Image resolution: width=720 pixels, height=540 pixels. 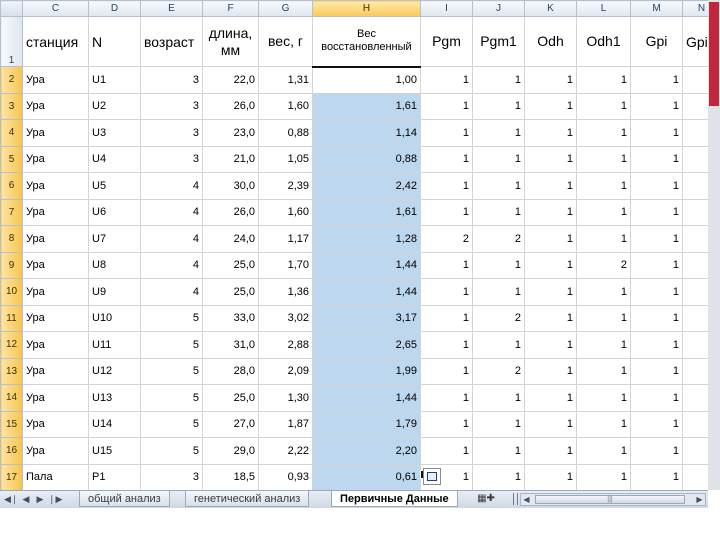 What do you see at coordinates (285, 265) in the screenshot?
I see `cell-weight: 1,70` at bounding box center [285, 265].